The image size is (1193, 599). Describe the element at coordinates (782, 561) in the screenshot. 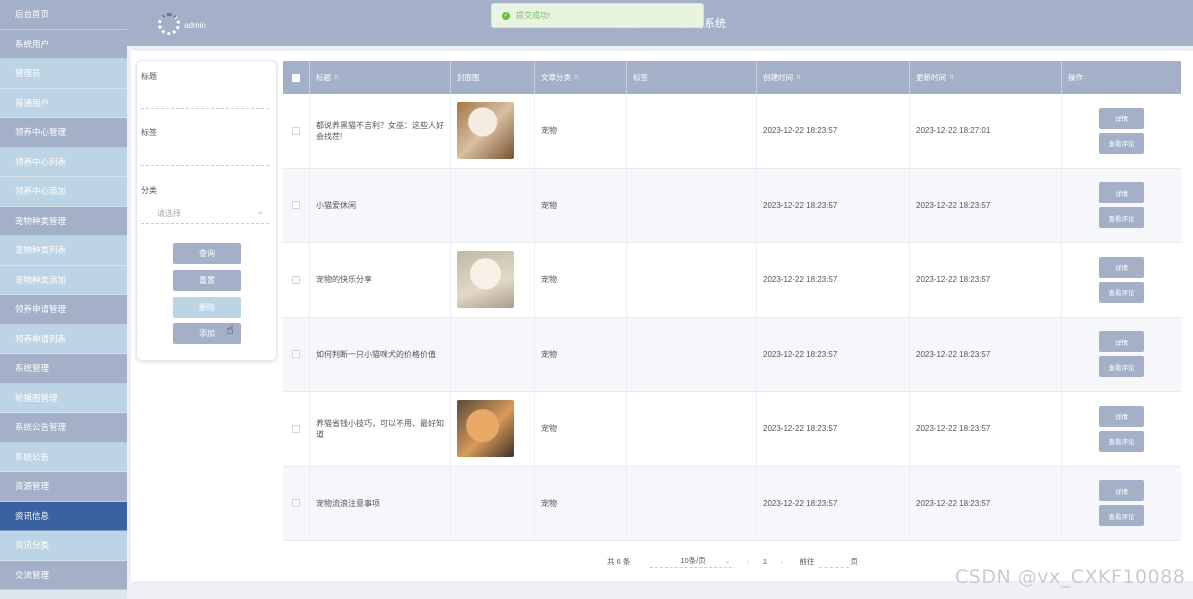

I see `next-page-icon: ›` at that location.